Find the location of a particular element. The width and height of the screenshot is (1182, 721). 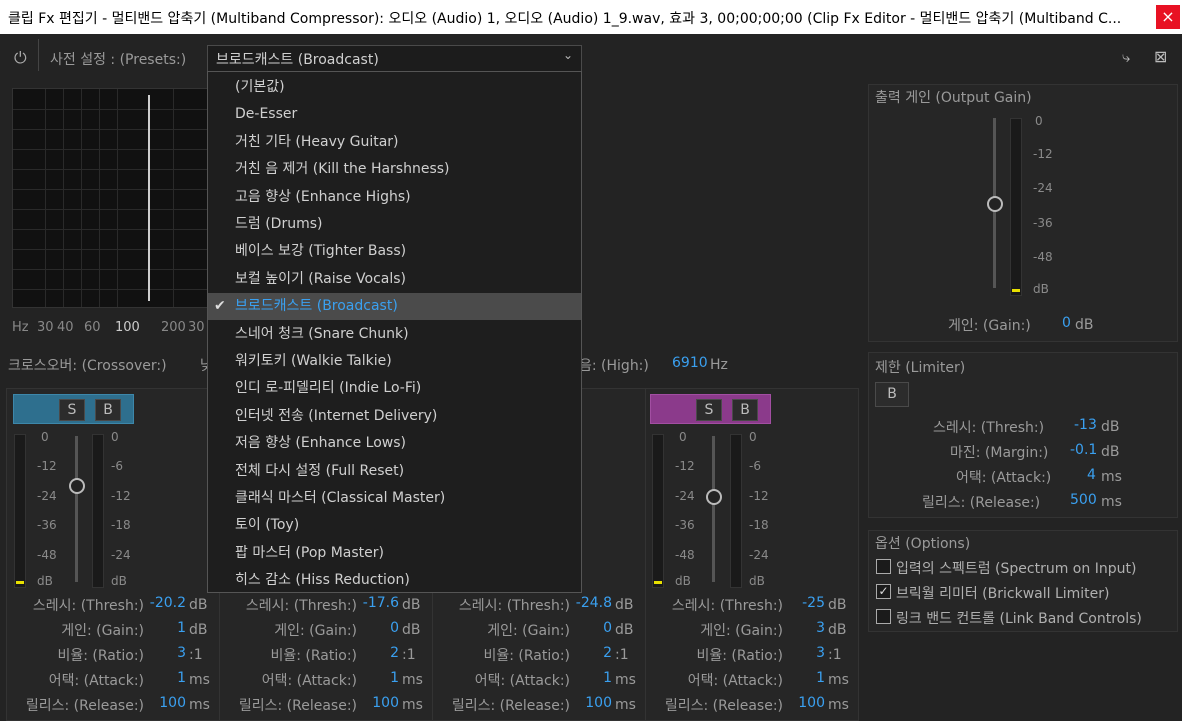

limiter-thresh-value: -13 is located at coordinates (1085, 425).